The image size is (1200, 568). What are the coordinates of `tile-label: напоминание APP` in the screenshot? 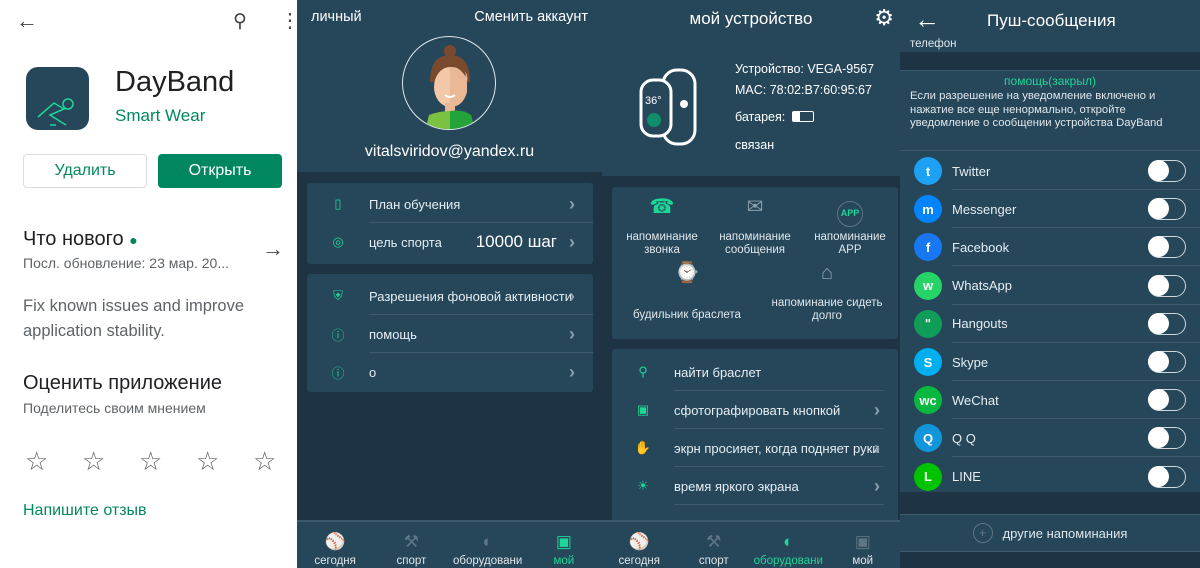 It's located at (850, 243).